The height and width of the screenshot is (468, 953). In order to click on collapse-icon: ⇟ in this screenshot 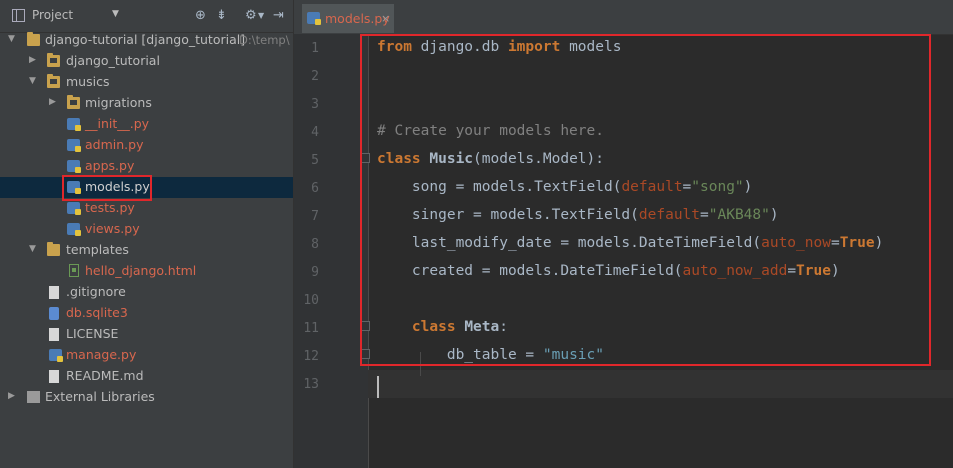, I will do `click(221, 15)`.